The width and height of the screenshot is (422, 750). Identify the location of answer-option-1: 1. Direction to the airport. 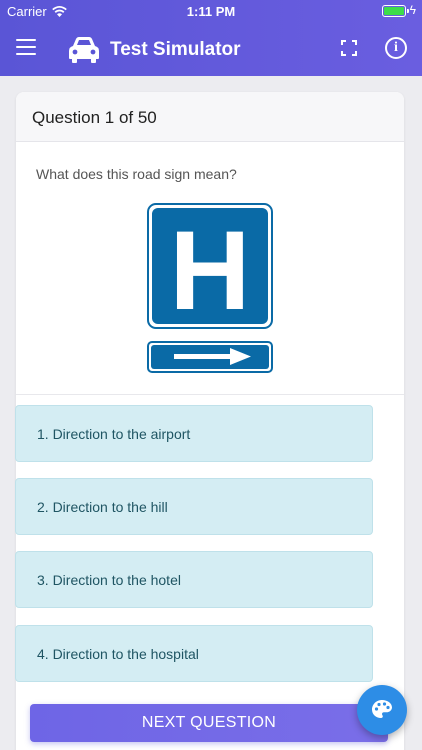
(194, 433).